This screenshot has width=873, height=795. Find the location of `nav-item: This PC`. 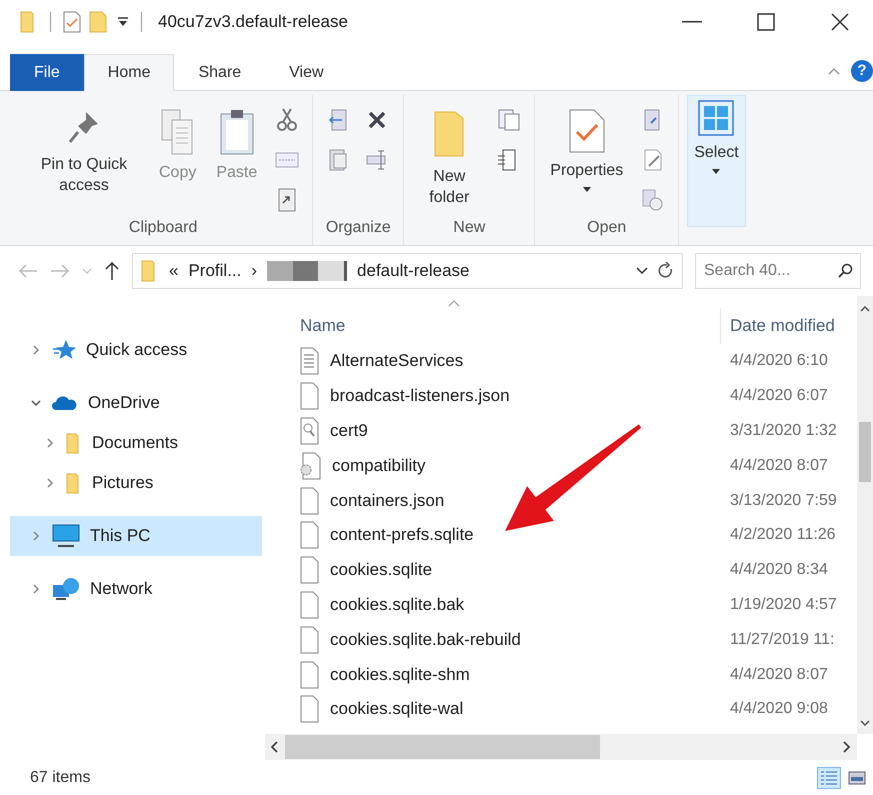

nav-item: This PC is located at coordinates (136, 536).